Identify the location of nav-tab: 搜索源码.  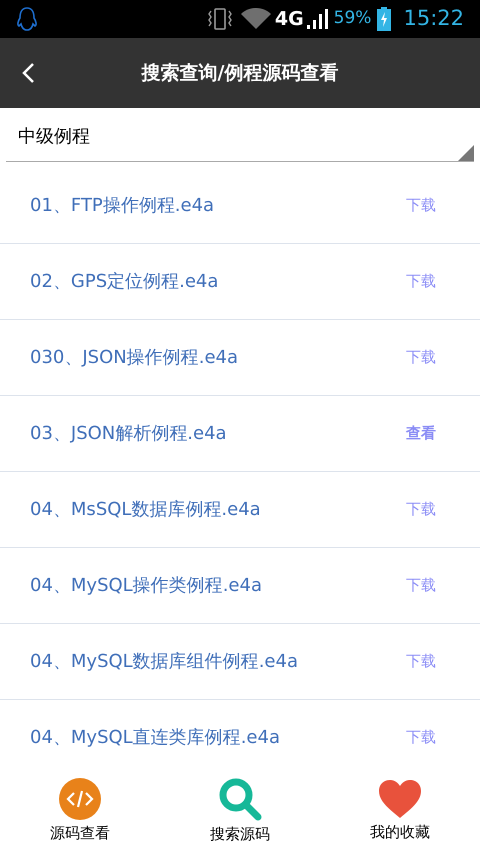
(240, 811).